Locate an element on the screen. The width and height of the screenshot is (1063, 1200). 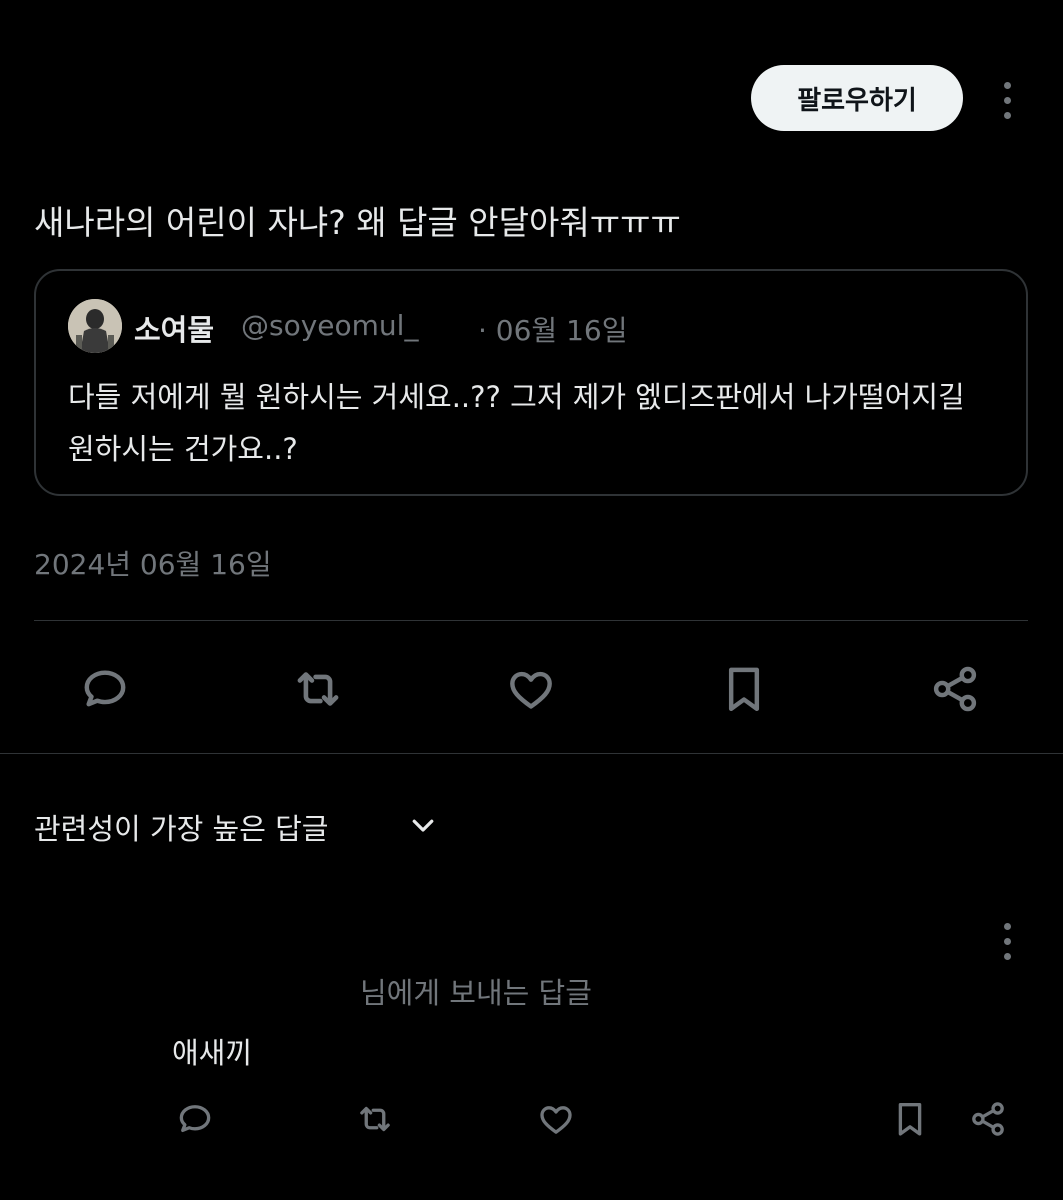
reply-context: 님에게 보내는 답글 is located at coordinates (476, 993).